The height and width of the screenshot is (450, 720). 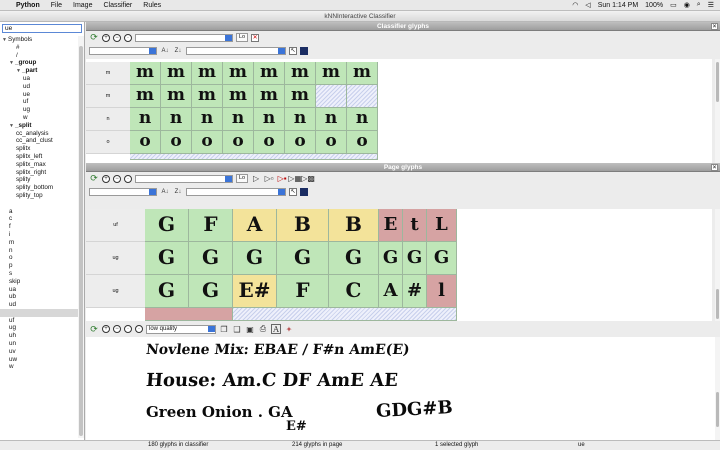 What do you see at coordinates (415, 225) in the screenshot?
I see `glyph-cell: t` at bounding box center [415, 225].